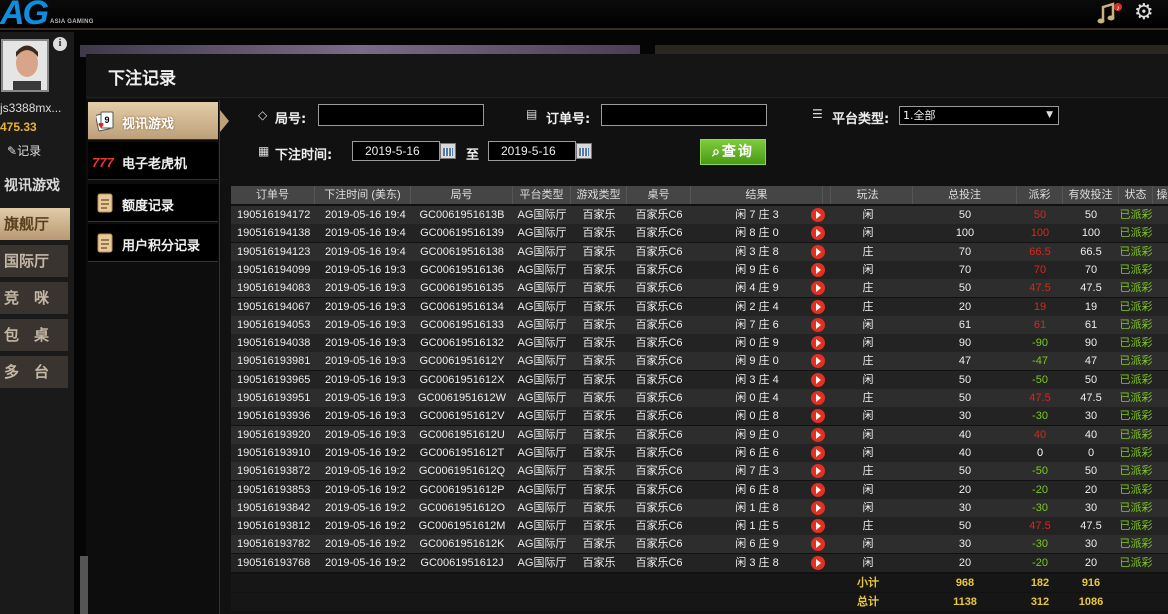 The image size is (1168, 614). What do you see at coordinates (153, 243) in the screenshot?
I see `tab-points-records: 用户积分记录` at bounding box center [153, 243].